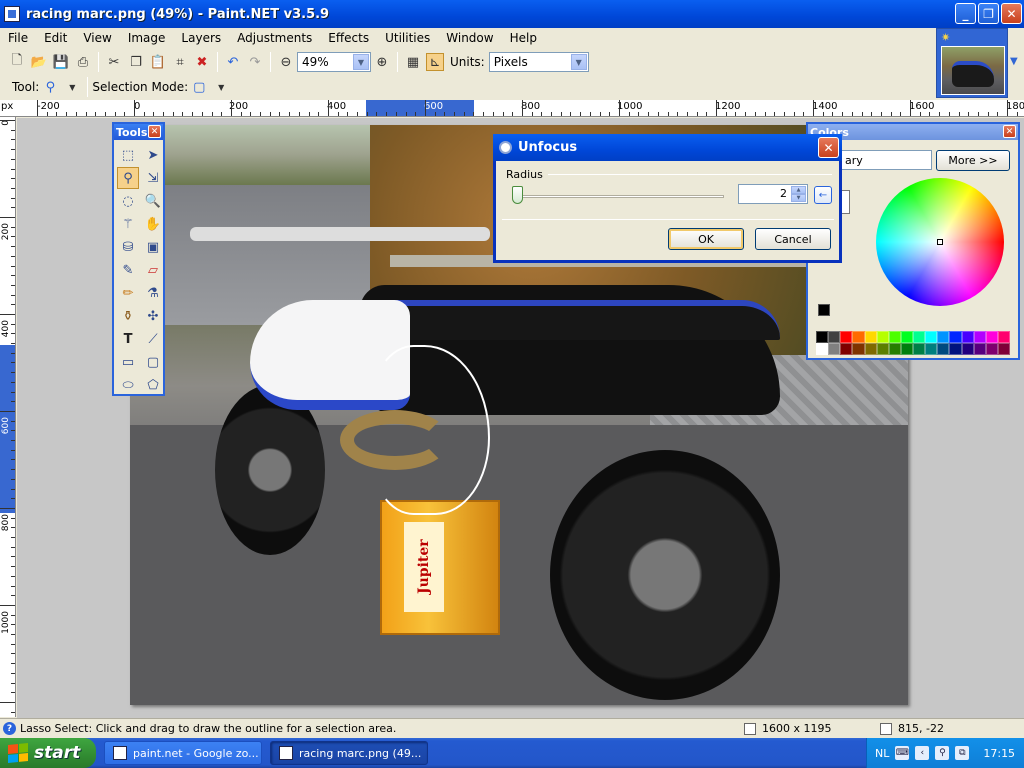  What do you see at coordinates (128, 339) in the screenshot?
I see `text-icon: T` at bounding box center [128, 339].